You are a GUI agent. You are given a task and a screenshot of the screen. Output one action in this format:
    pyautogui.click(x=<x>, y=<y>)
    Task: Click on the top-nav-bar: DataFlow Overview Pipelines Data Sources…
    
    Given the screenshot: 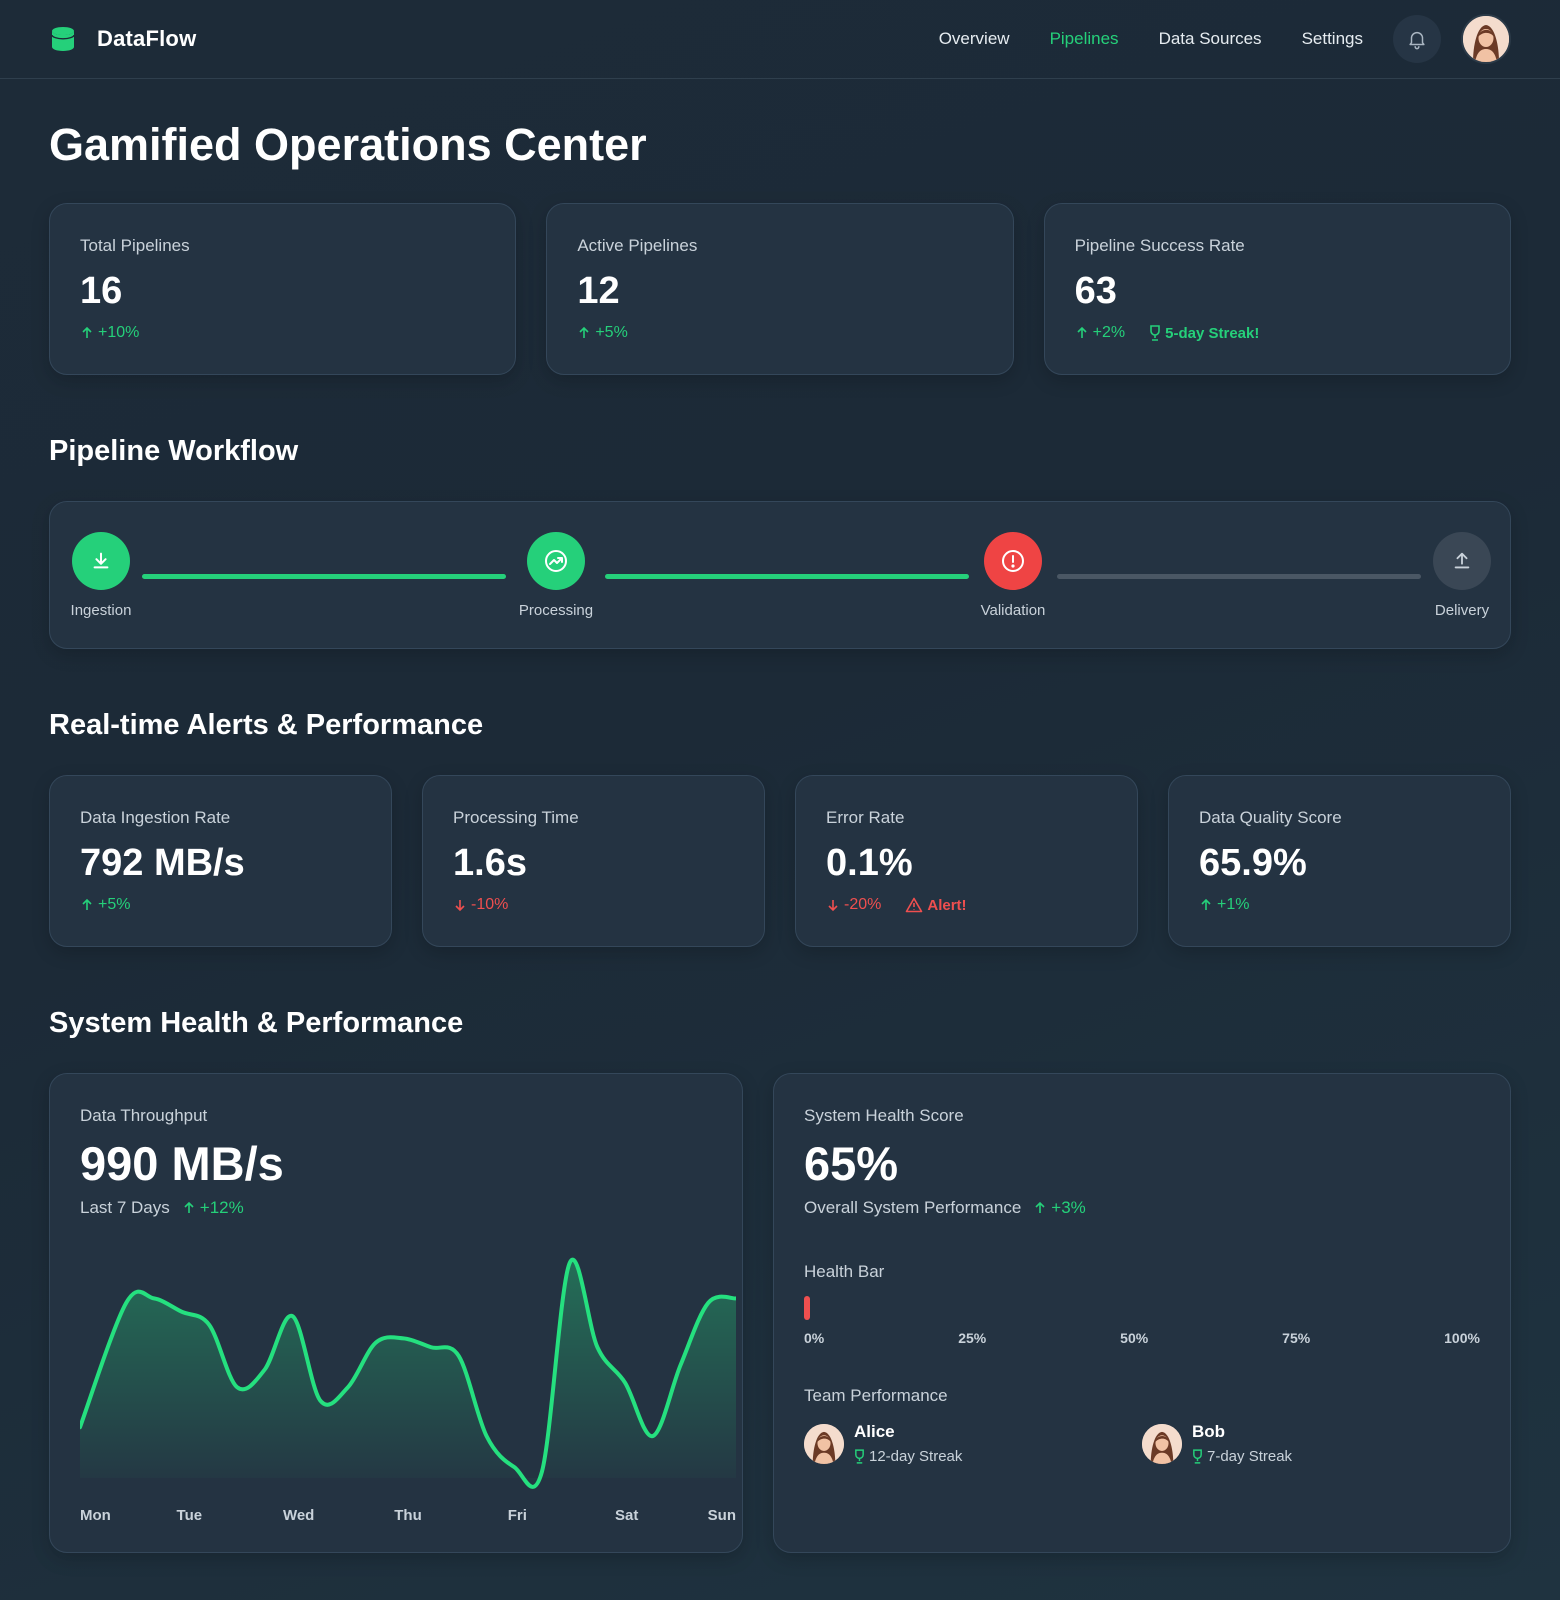 What is the action you would take?
    pyautogui.click(x=780, y=39)
    